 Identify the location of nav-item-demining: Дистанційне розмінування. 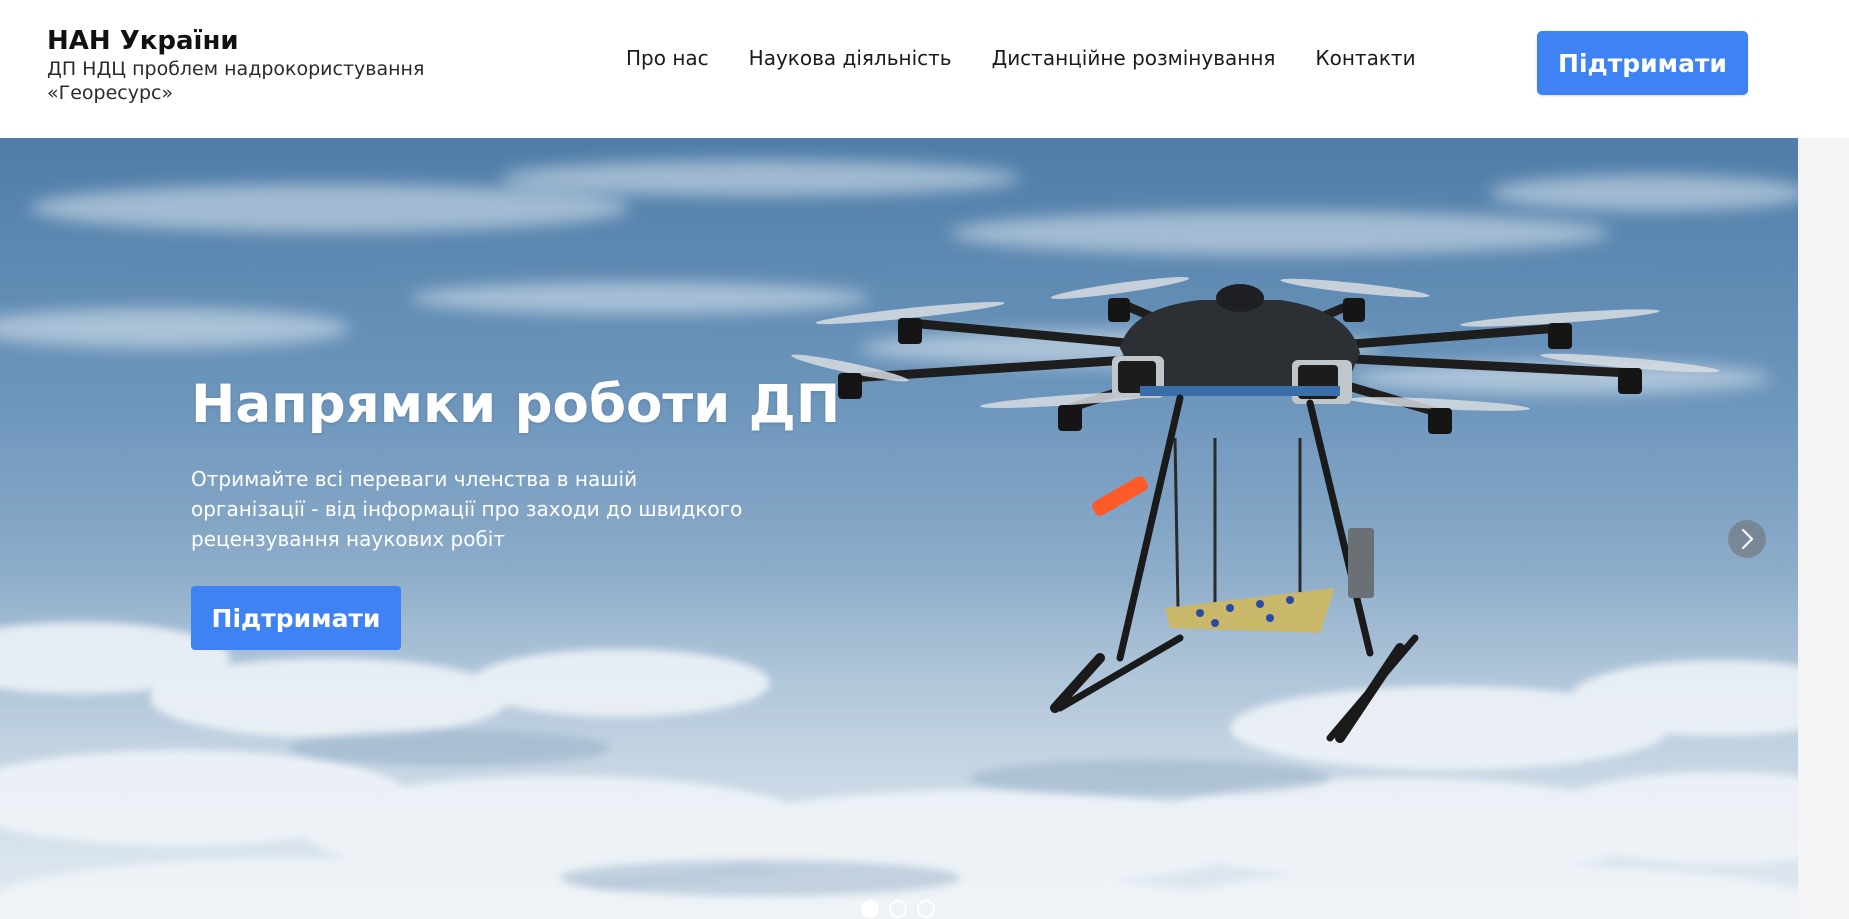
(1134, 58).